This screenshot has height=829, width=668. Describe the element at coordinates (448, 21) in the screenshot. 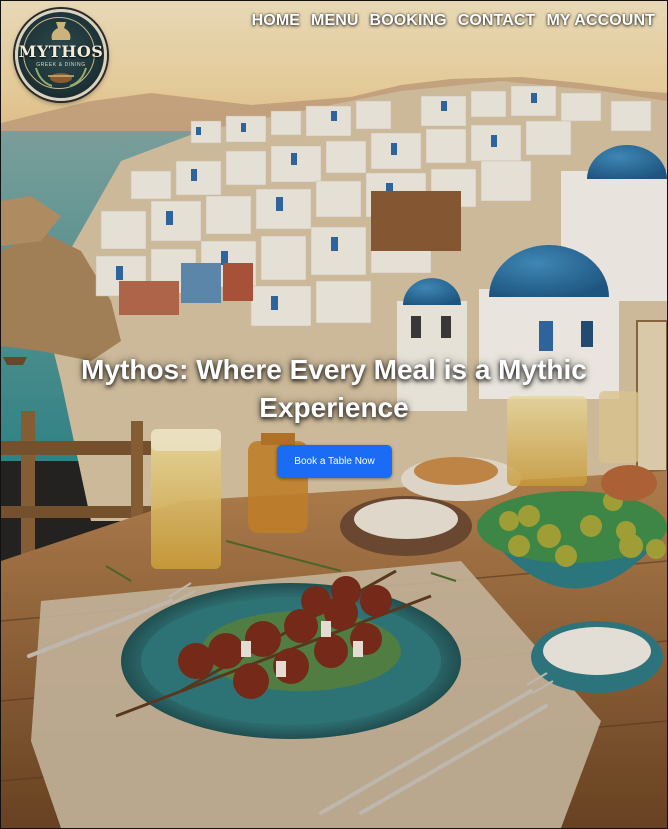

I see `main-nav: HOME MENU BOOKING CONTACT MY ACCOUNT` at that location.